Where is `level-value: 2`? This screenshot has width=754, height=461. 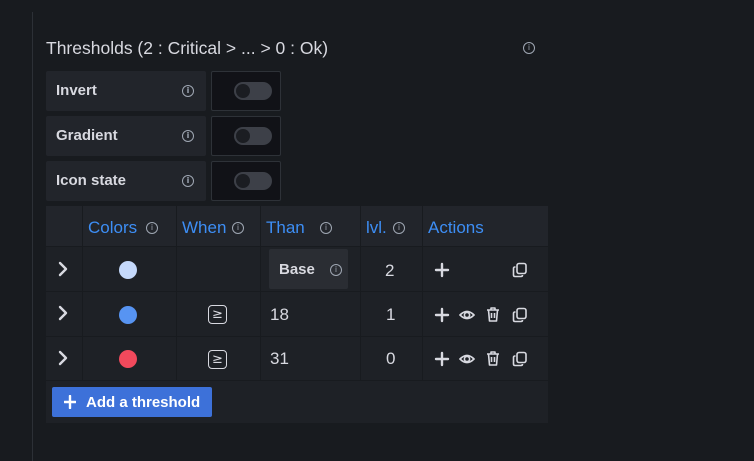 level-value: 2 is located at coordinates (390, 270).